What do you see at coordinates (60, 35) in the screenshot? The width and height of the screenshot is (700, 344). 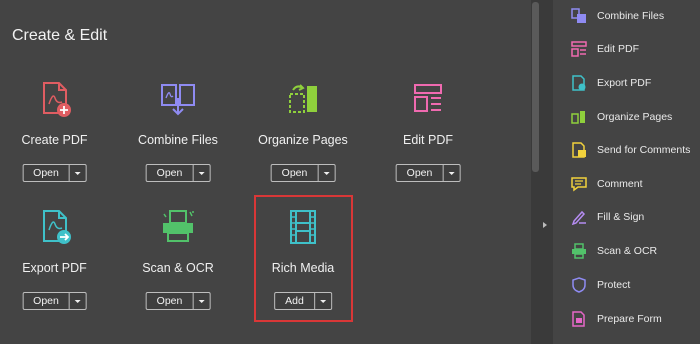 I see `section-title: Create & Edit` at bounding box center [60, 35].